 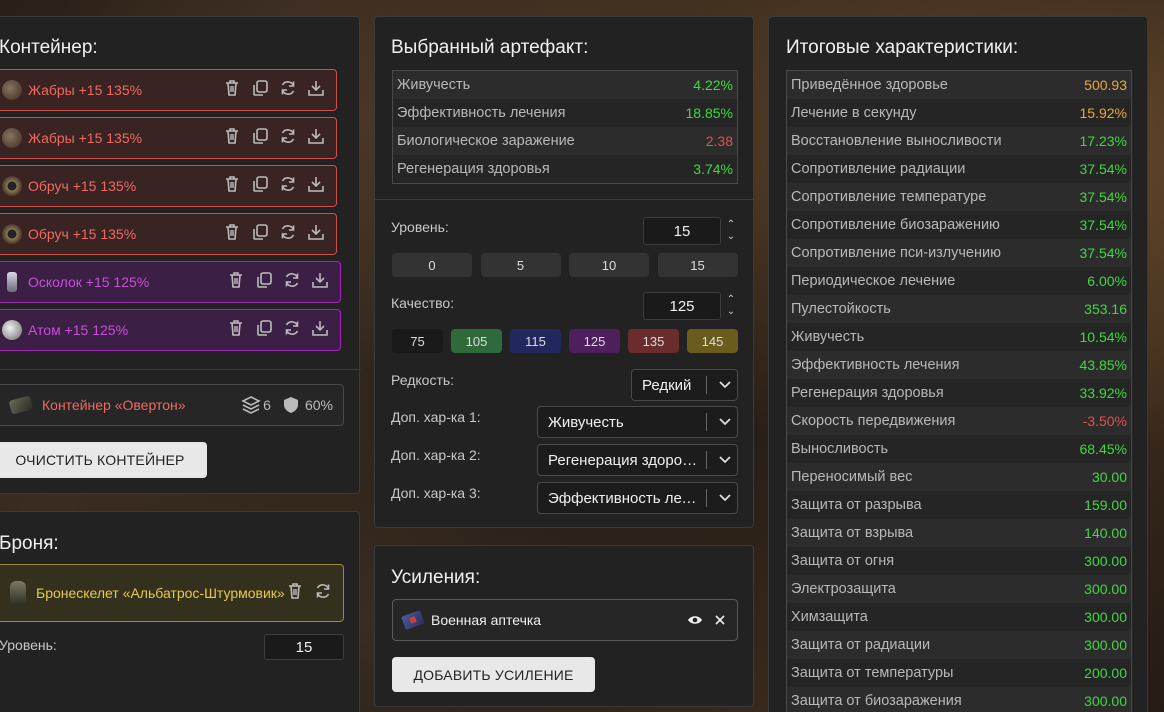 What do you see at coordinates (1103, 449) in the screenshot?
I see `stat-value: 68.45%` at bounding box center [1103, 449].